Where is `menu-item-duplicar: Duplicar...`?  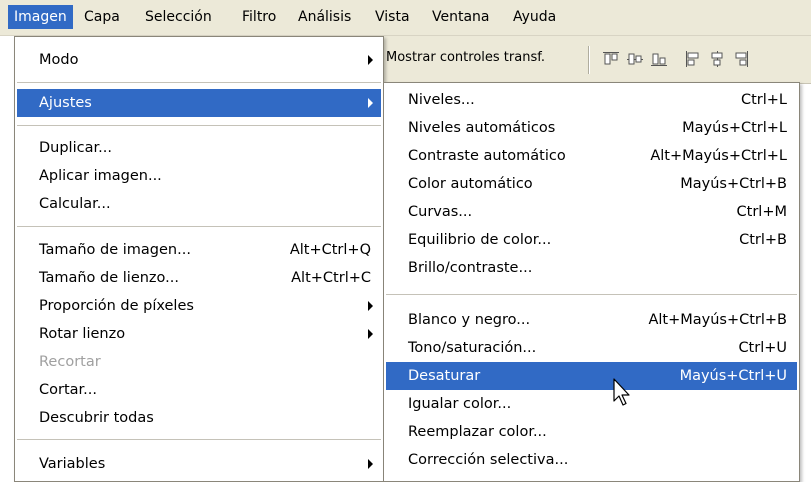
menu-item-duplicar: Duplicar... is located at coordinates (199, 148).